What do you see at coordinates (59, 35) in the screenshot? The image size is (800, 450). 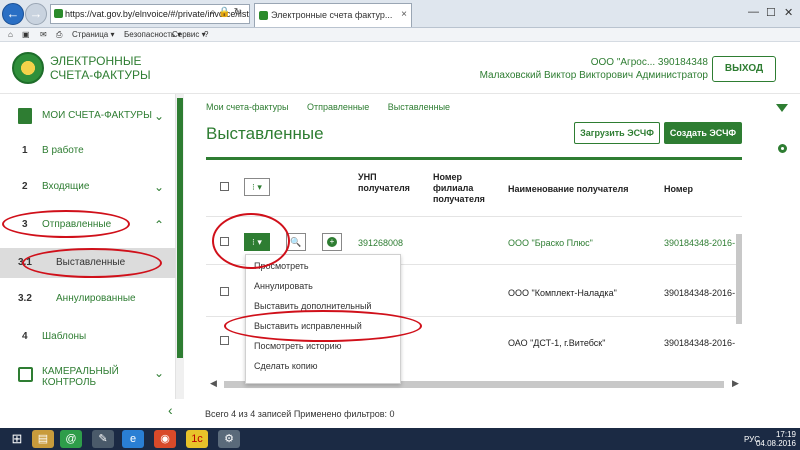 I see `print-icon: ⎙` at bounding box center [59, 35].